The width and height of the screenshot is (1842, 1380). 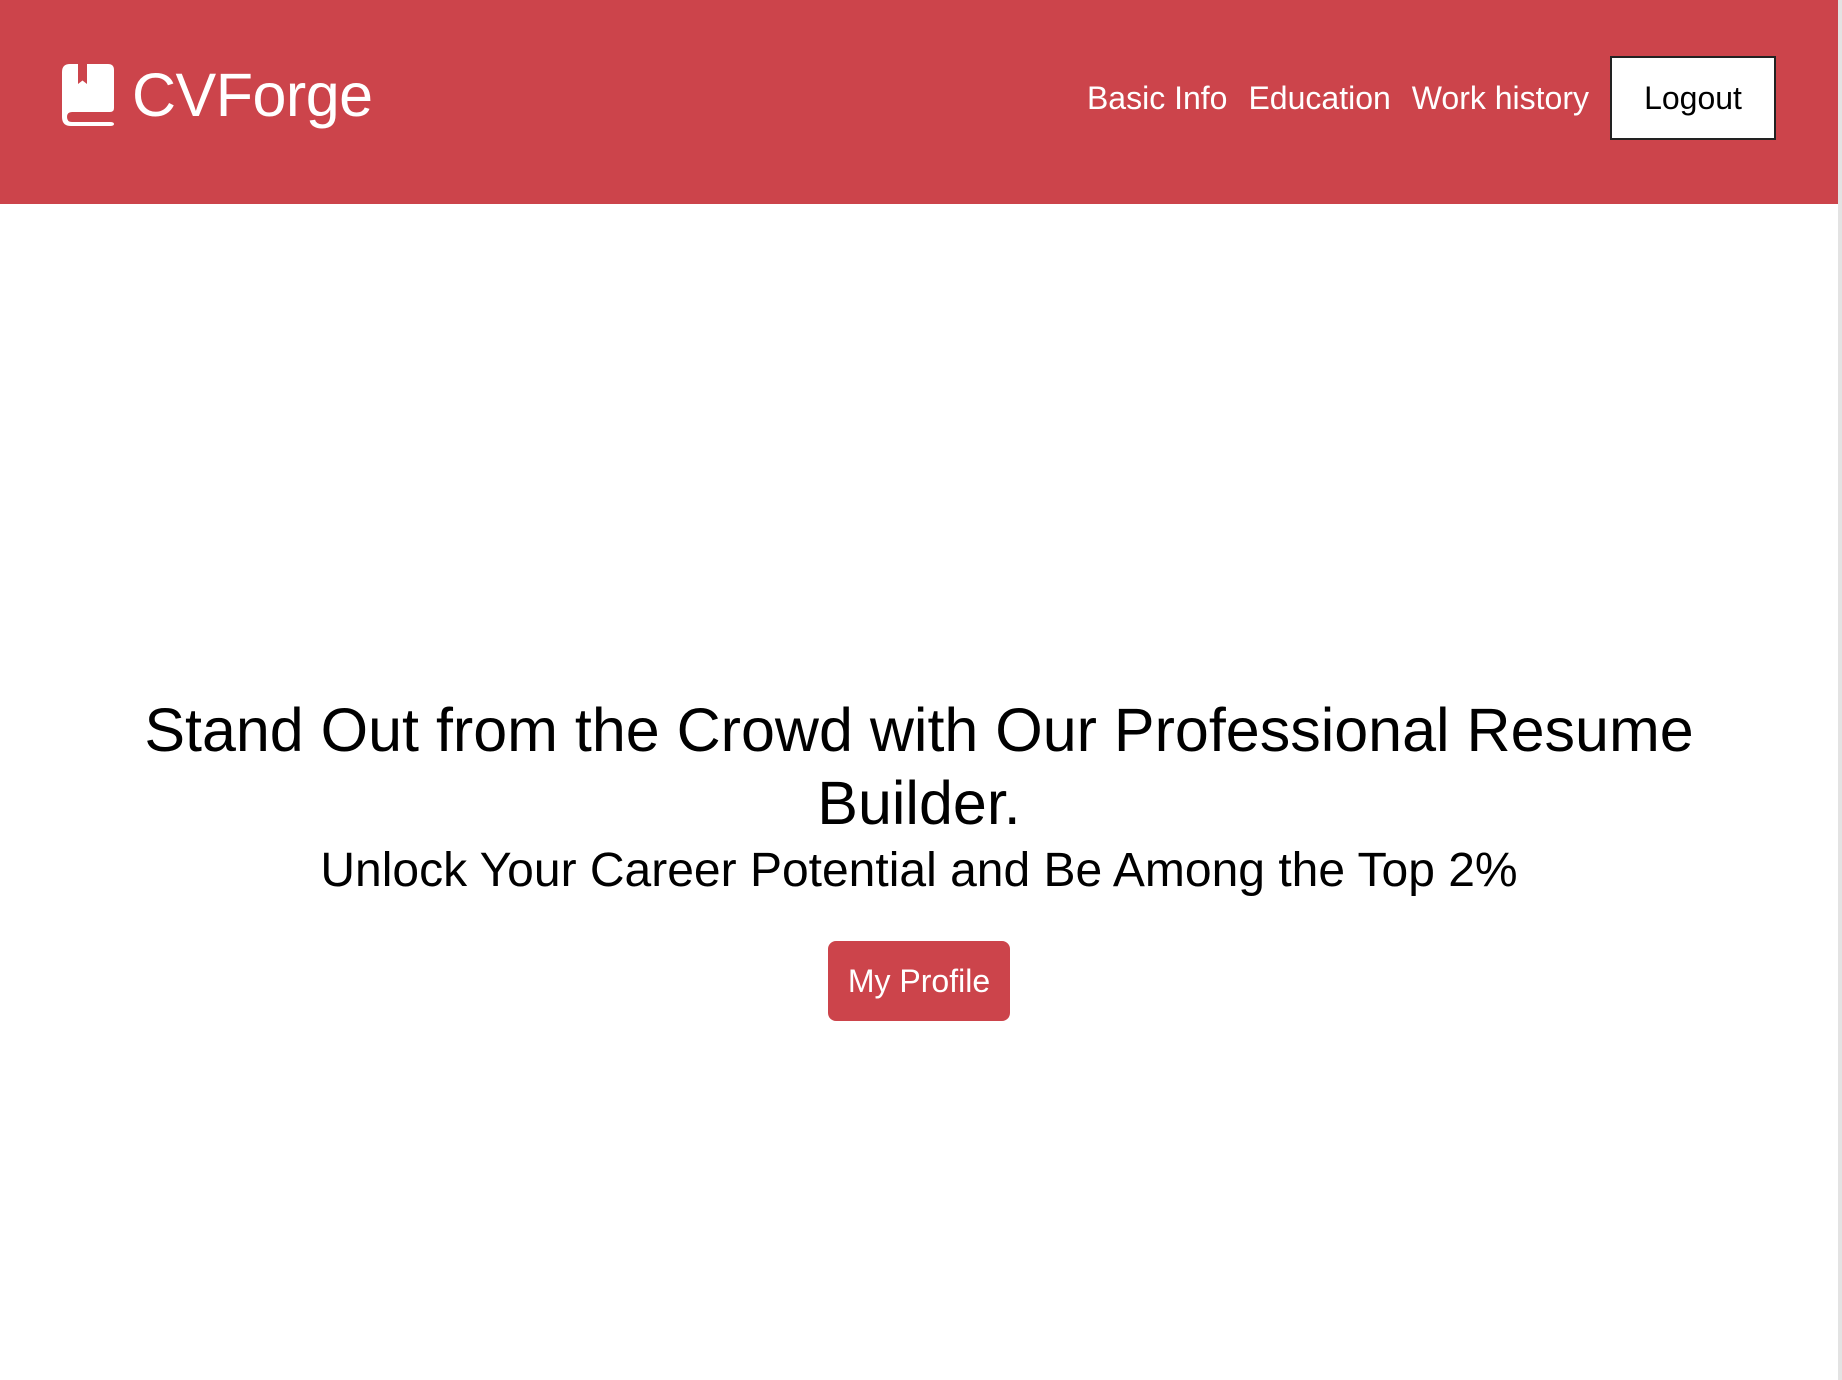 I want to click on brand-name: CVForge, so click(x=252, y=95).